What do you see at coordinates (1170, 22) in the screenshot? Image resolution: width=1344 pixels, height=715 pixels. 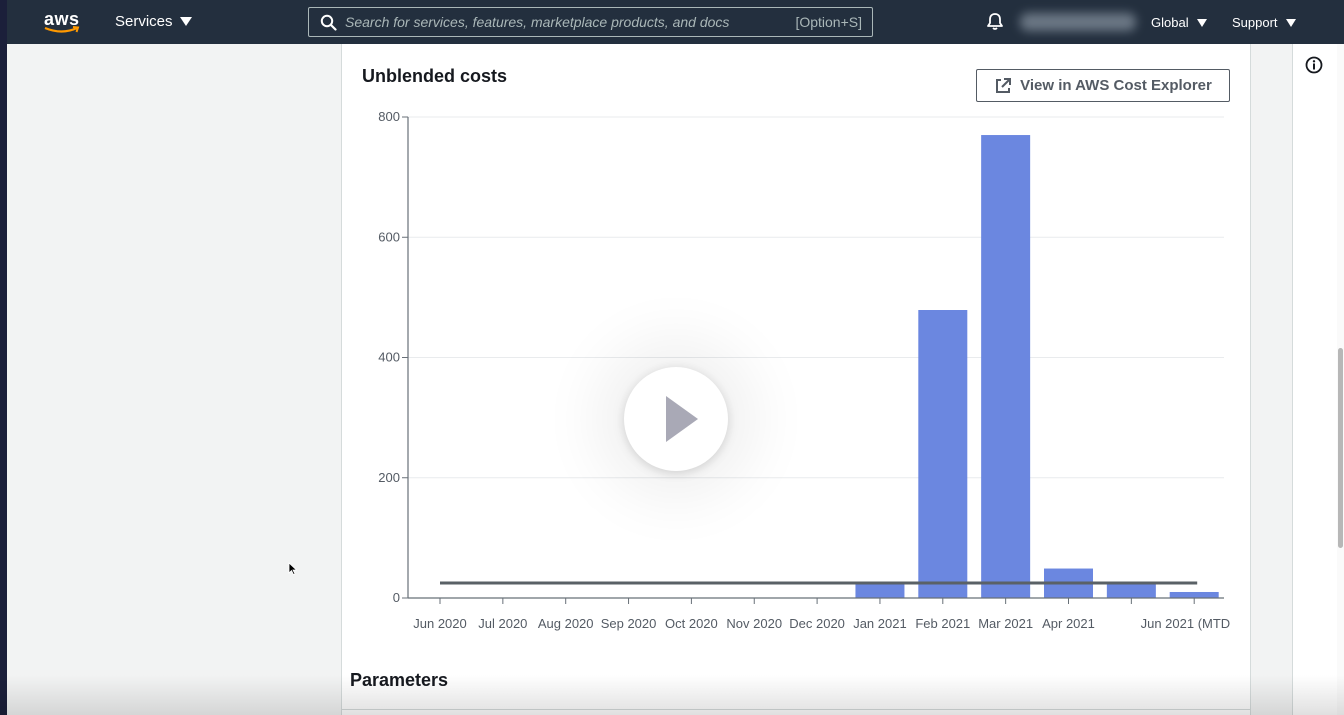 I see `region-label: Global` at bounding box center [1170, 22].